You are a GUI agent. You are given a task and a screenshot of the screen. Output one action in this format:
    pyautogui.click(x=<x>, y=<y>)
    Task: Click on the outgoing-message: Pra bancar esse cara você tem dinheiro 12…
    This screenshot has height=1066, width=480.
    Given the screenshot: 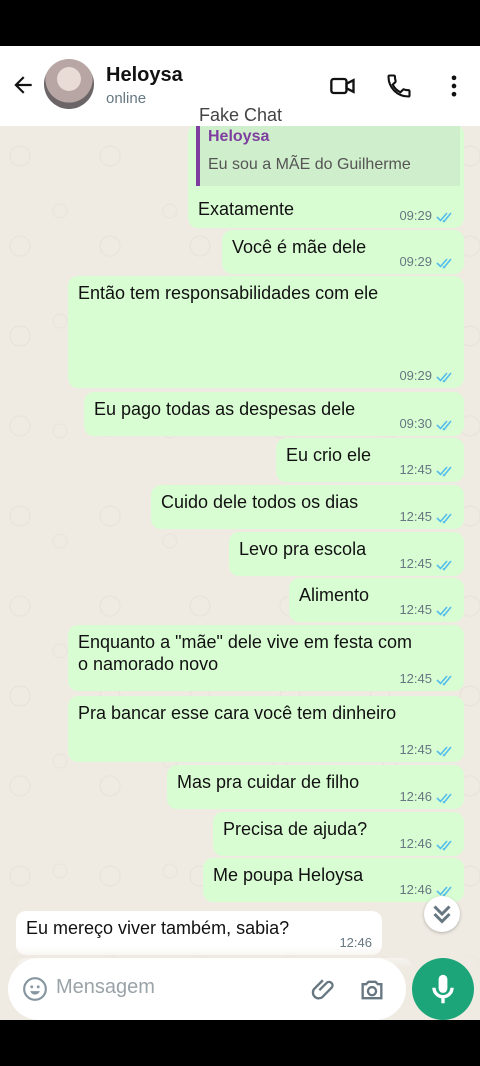 What is the action you would take?
    pyautogui.click(x=266, y=729)
    